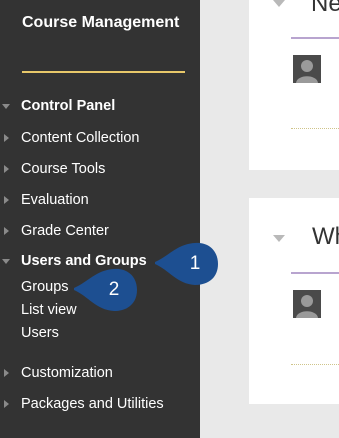 Image resolution: width=339 pixels, height=438 pixels. Describe the element at coordinates (100, 404) in the screenshot. I see `sidebar-item-packages-and-utilities: Packages and Utilities` at that location.